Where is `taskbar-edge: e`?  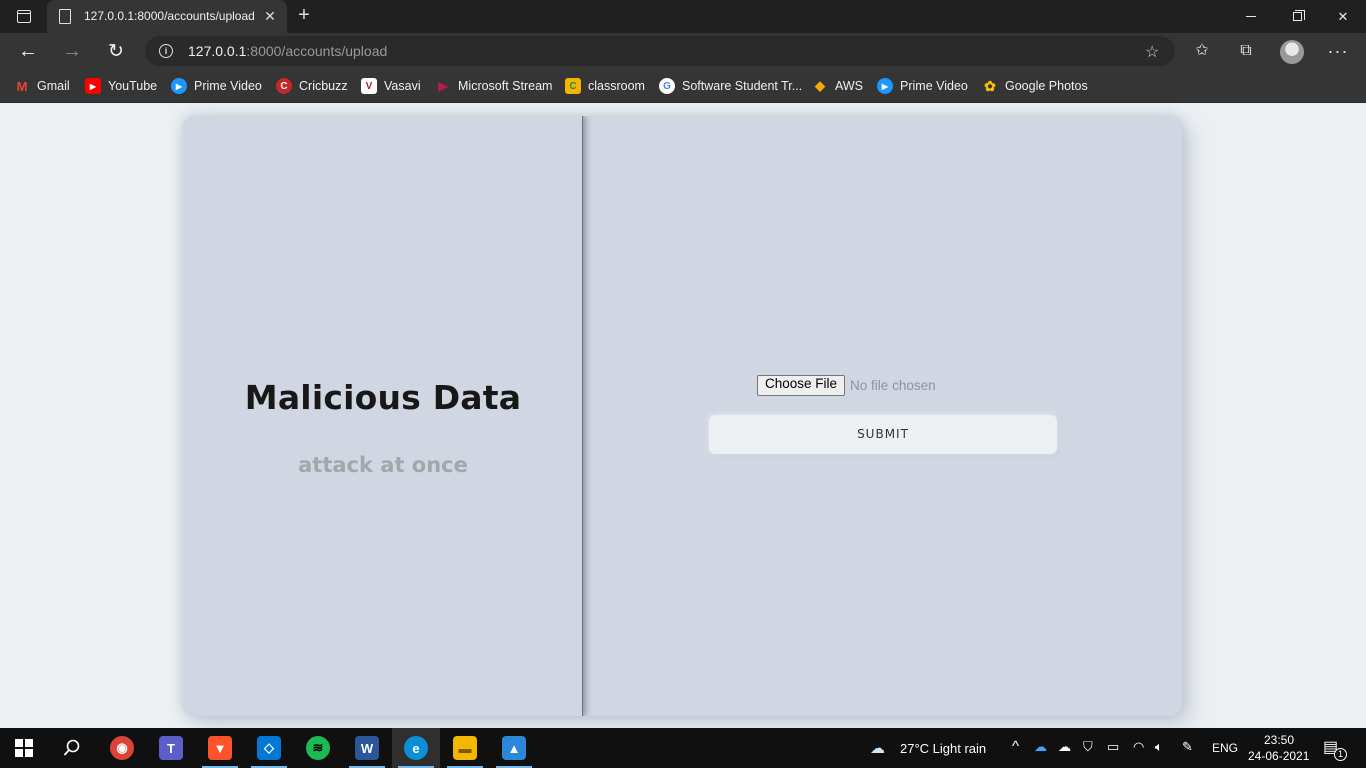
taskbar-edge: e is located at coordinates (416, 748).